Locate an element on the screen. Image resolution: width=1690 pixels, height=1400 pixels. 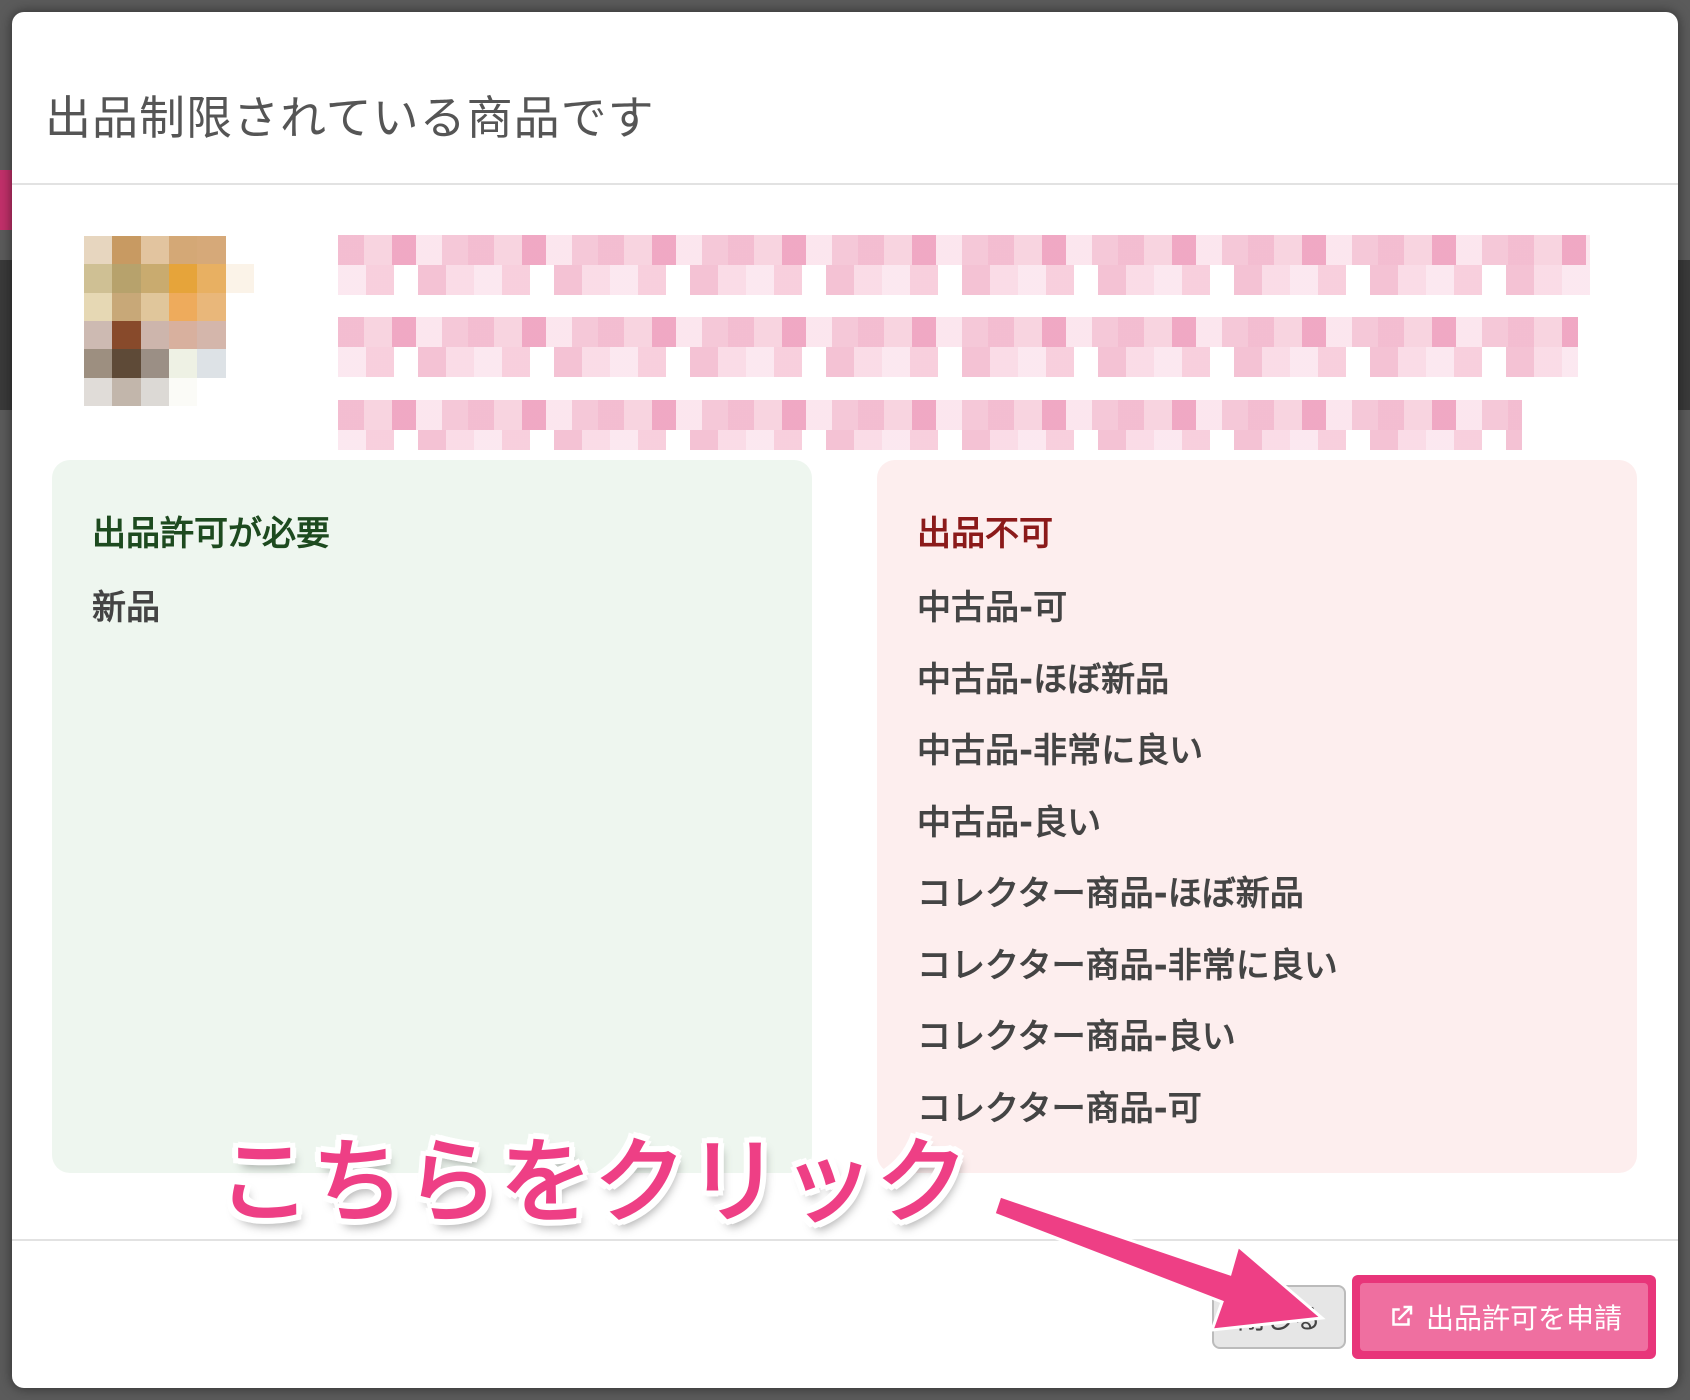
condition-item: コレクター商品-非常に良い is located at coordinates (1127, 965).